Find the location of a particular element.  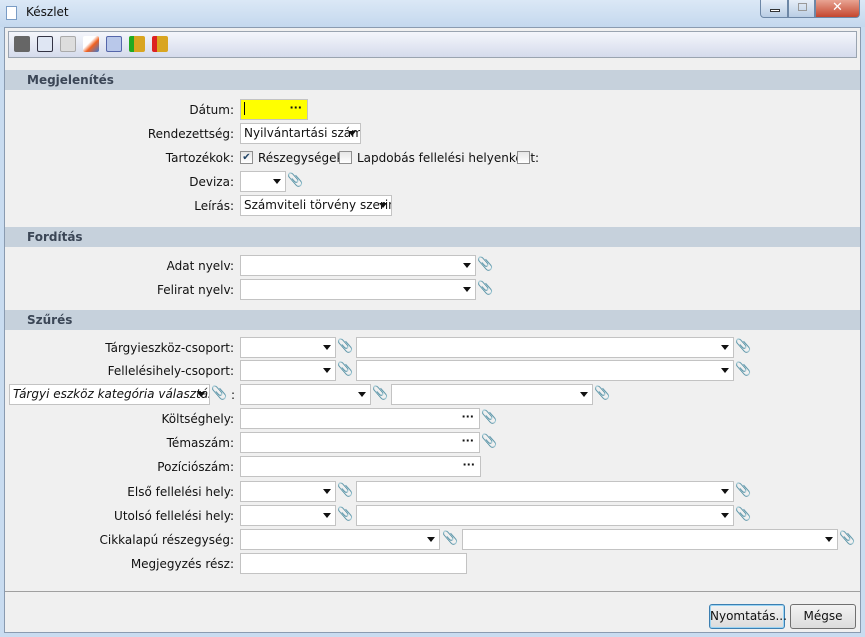

item-subunit-to-select is located at coordinates (650, 539).